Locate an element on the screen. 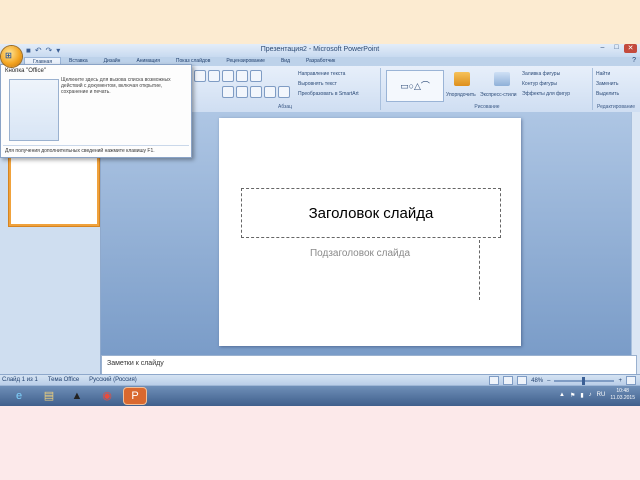 The width and height of the screenshot is (640, 480). tray-arrow-icon: ▲ is located at coordinates (562, 395).